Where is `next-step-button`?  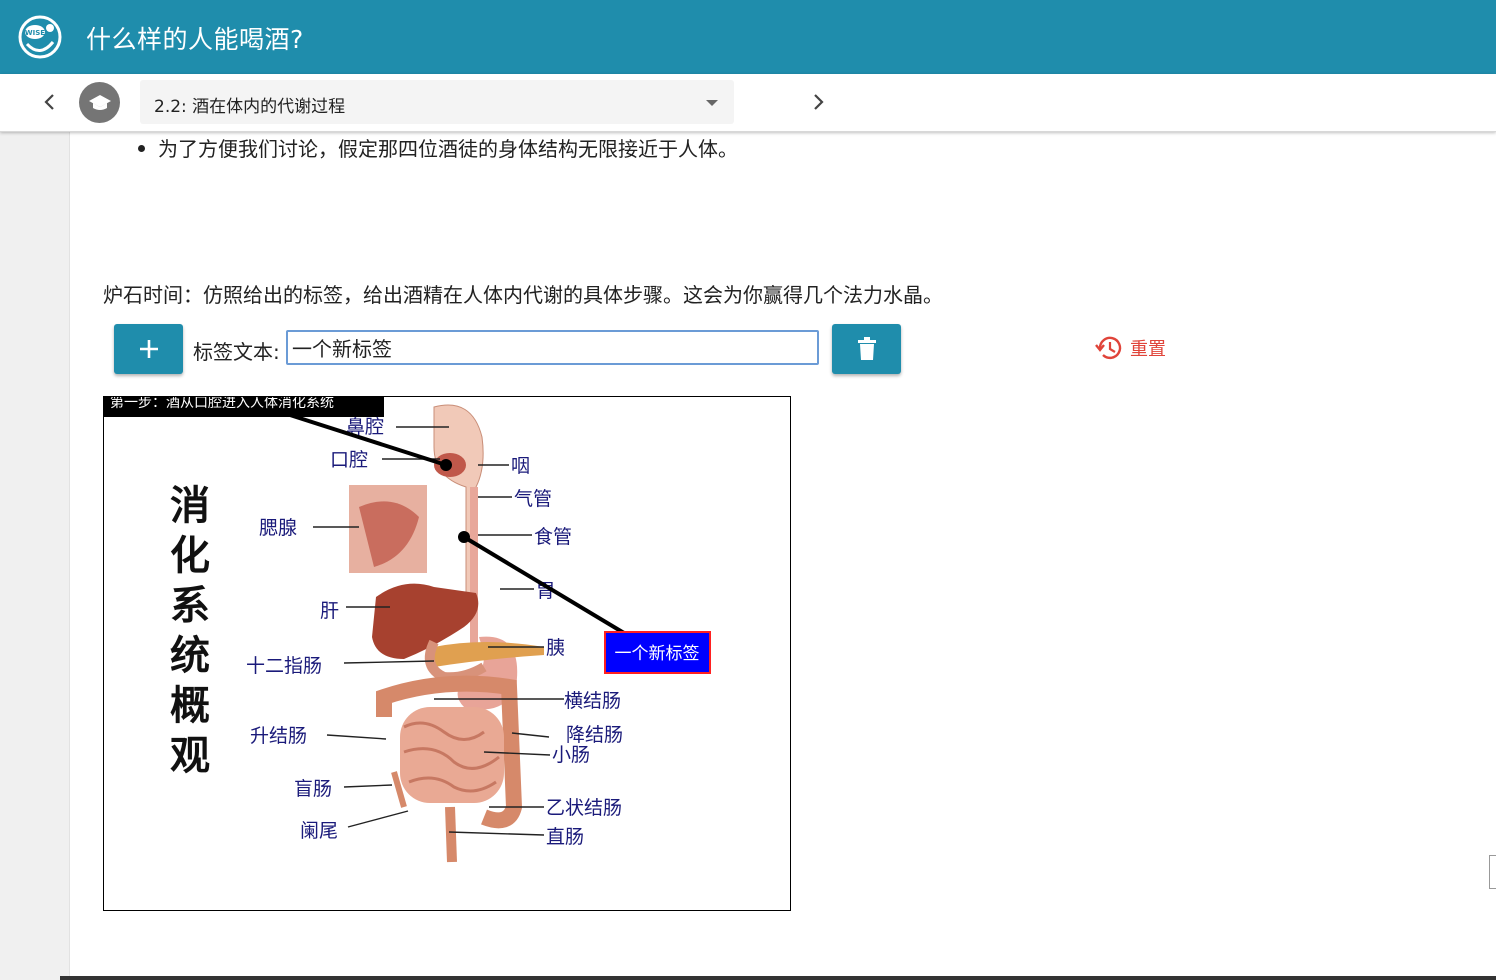
next-step-button is located at coordinates (818, 102).